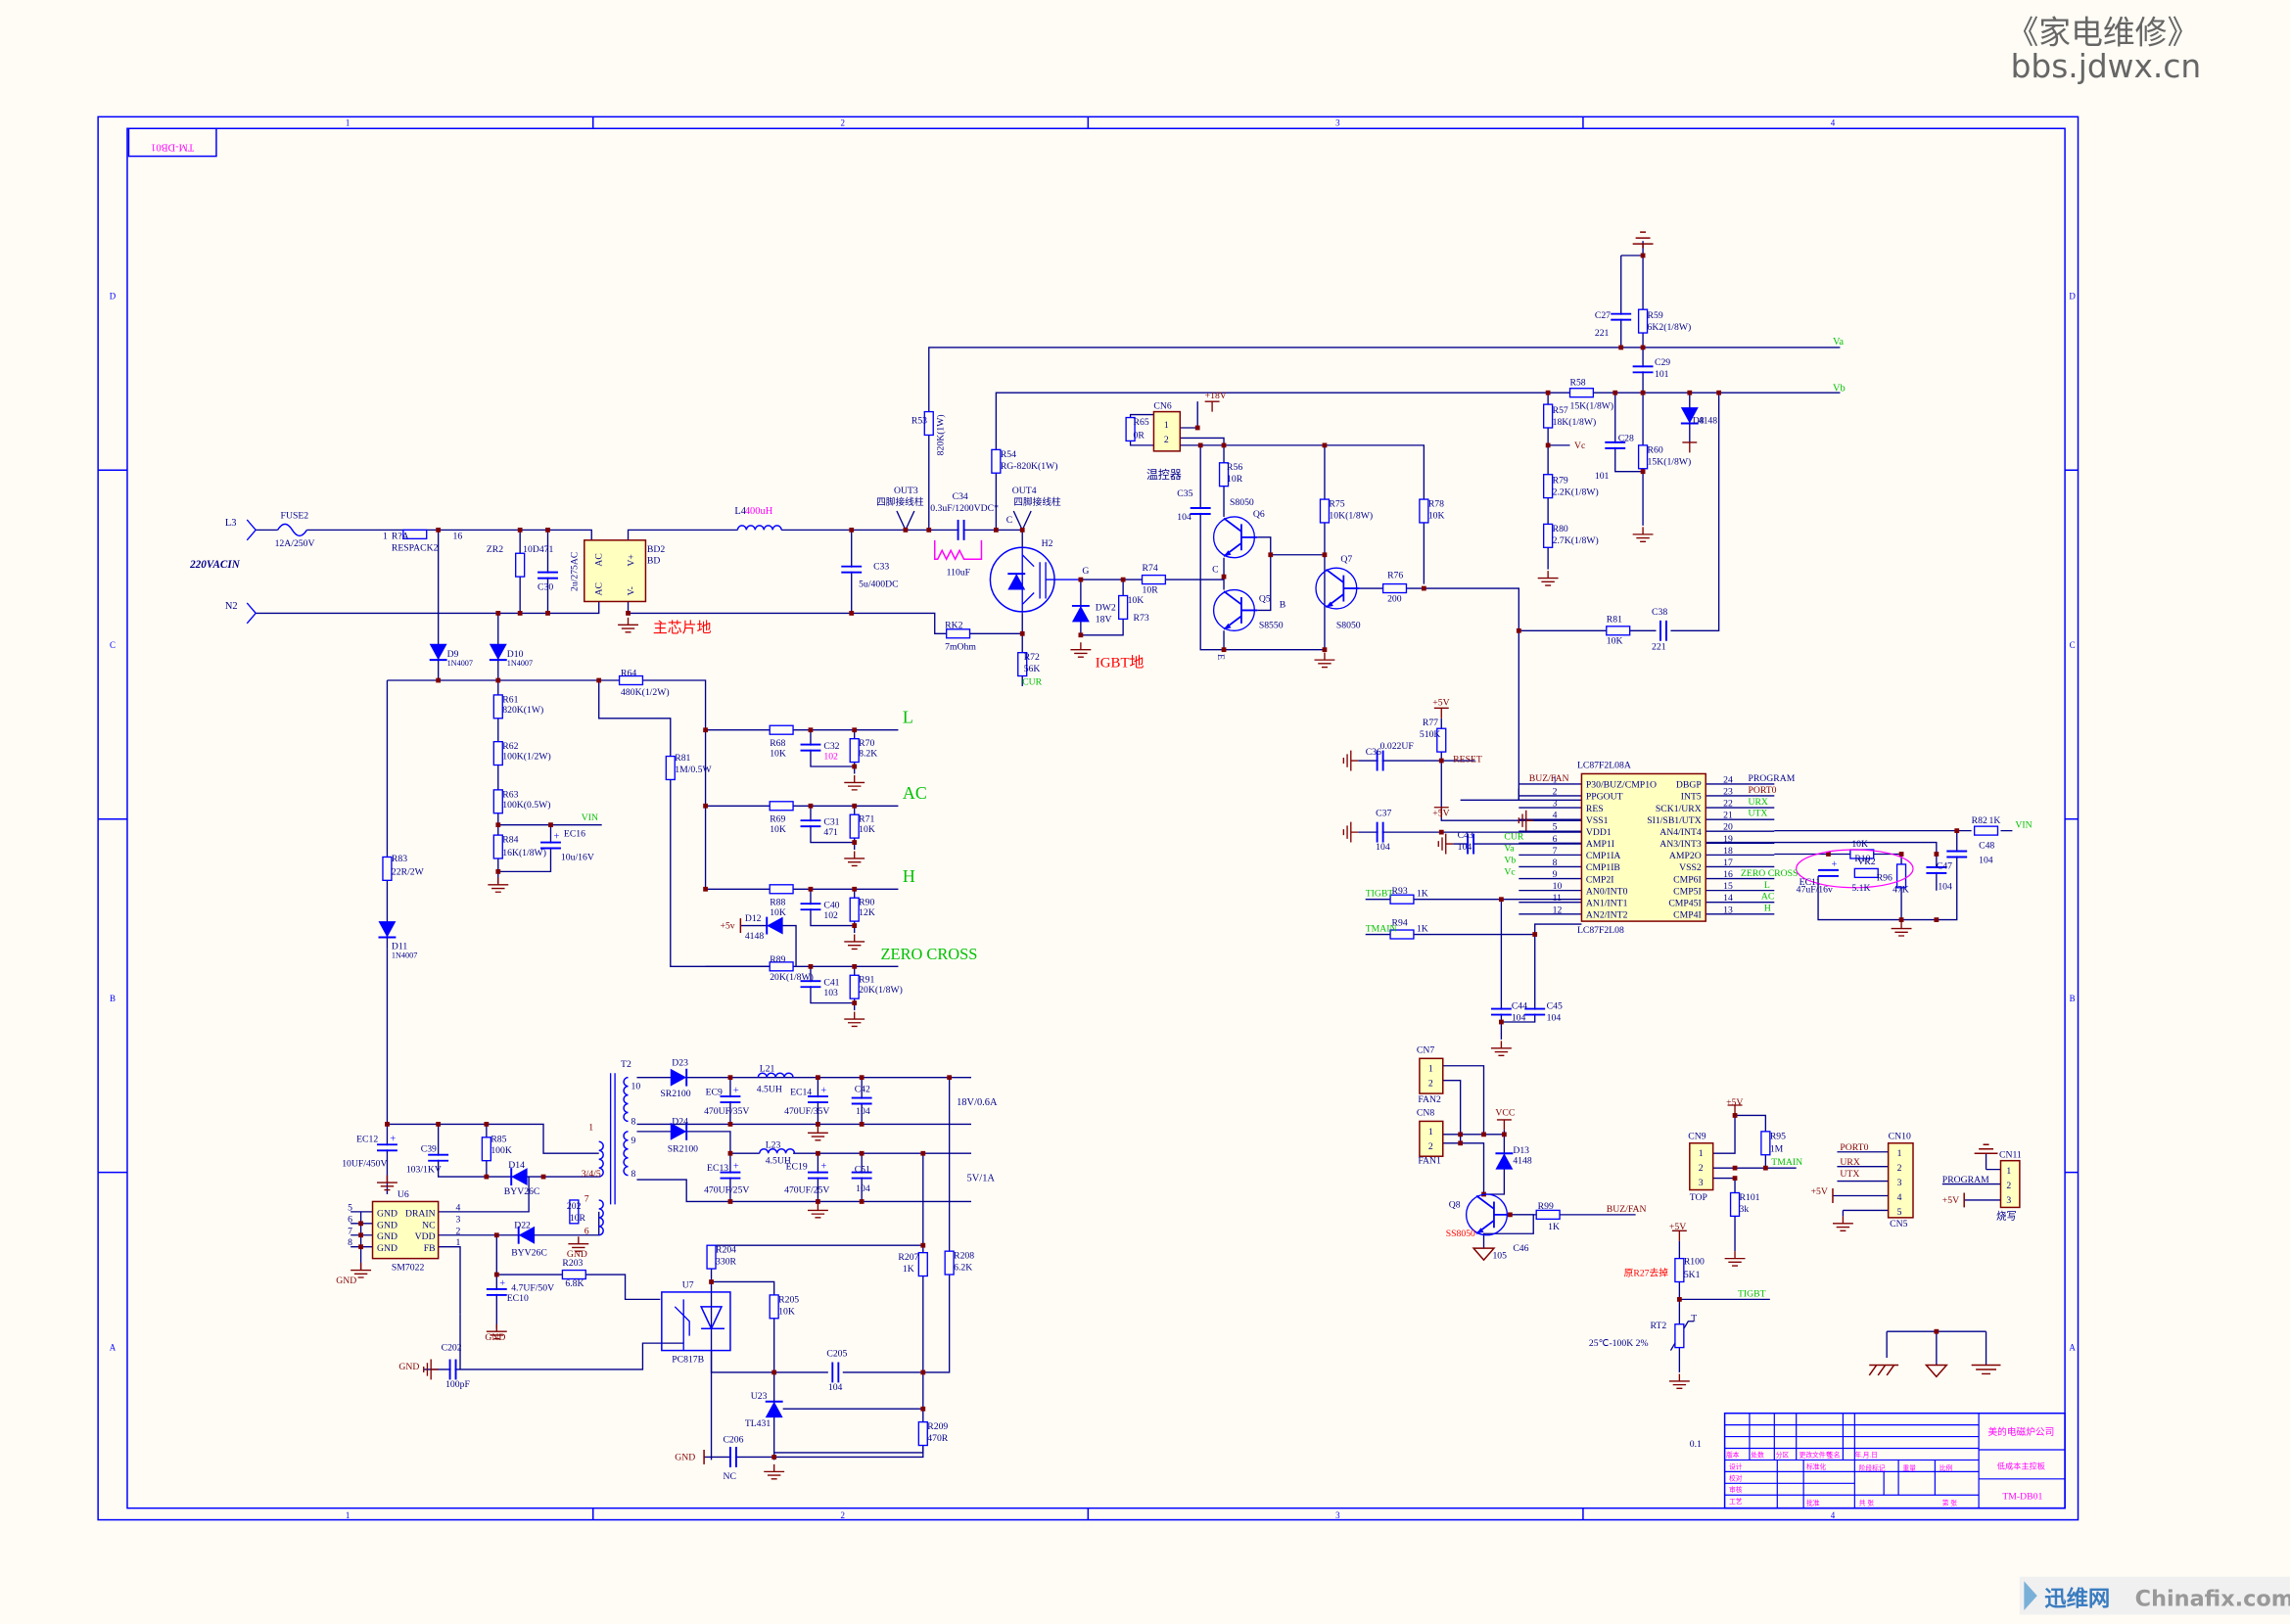 The width and height of the screenshot is (2290, 1624). What do you see at coordinates (1659, 612) in the screenshot?
I see `label-parts-C38-0: C38` at bounding box center [1659, 612].